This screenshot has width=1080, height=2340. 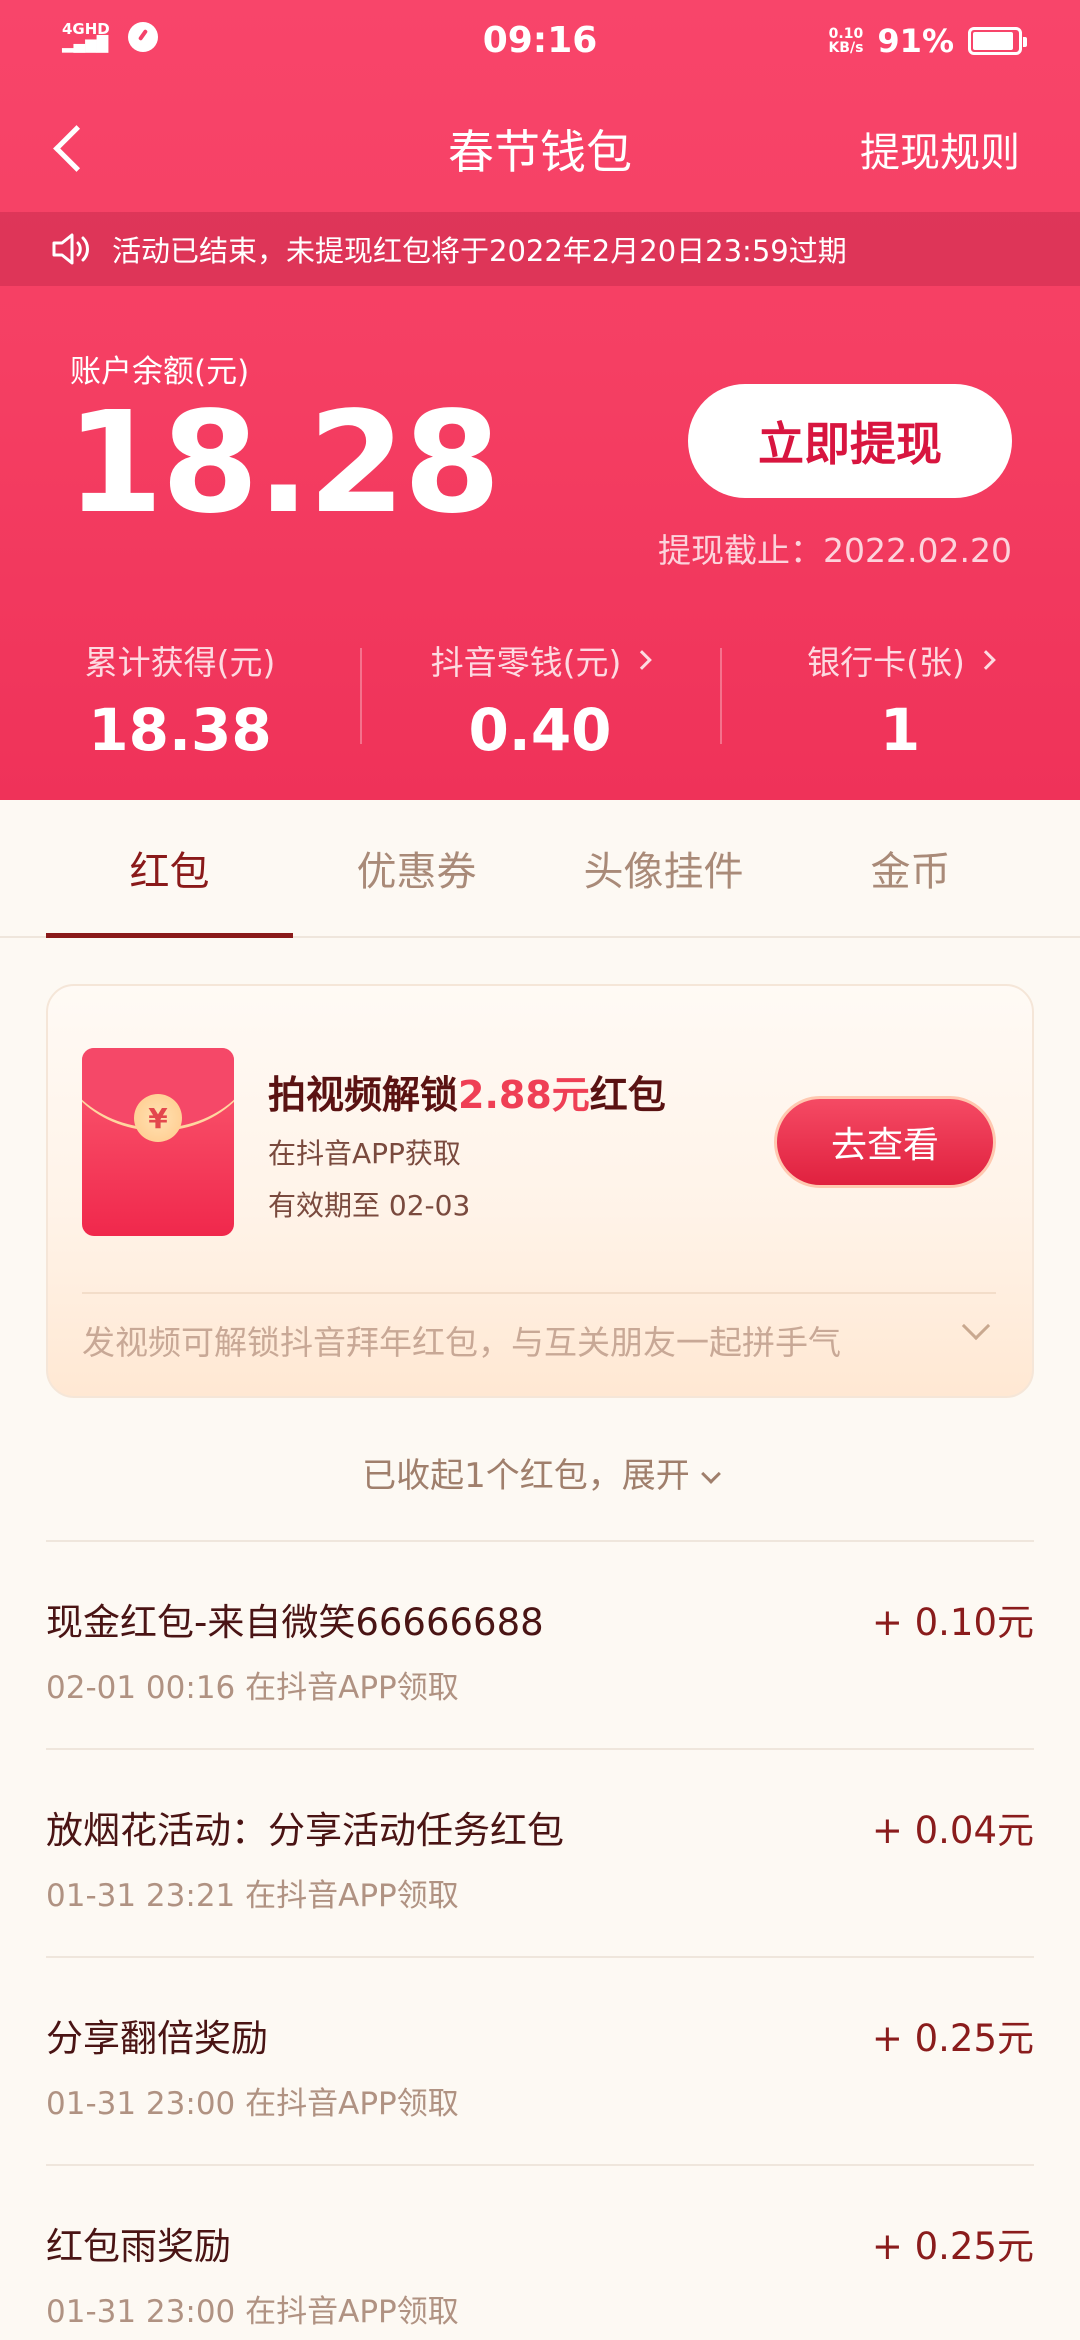 I want to click on promo-source: 在抖音APP获取, so click(x=364, y=1153).